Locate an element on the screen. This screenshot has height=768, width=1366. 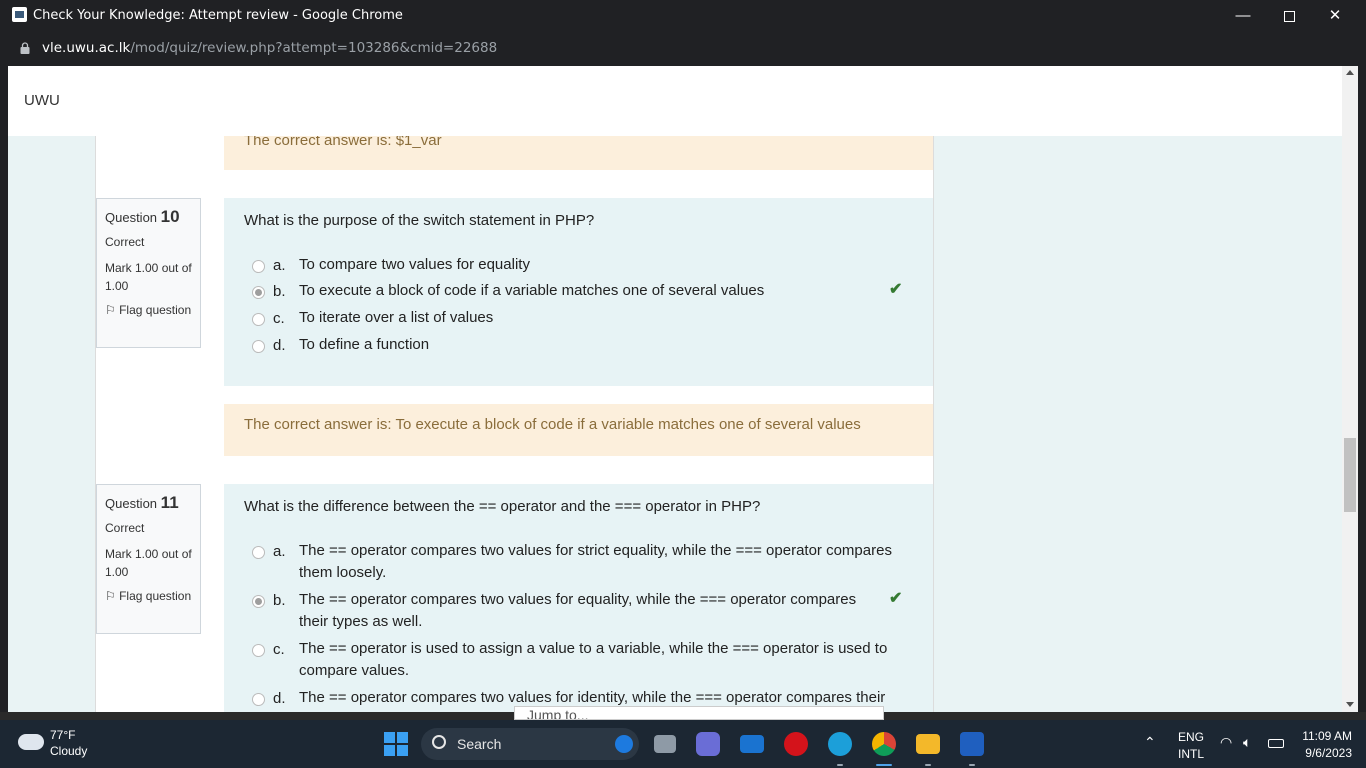
battery-icon is located at coordinates (1276, 743).